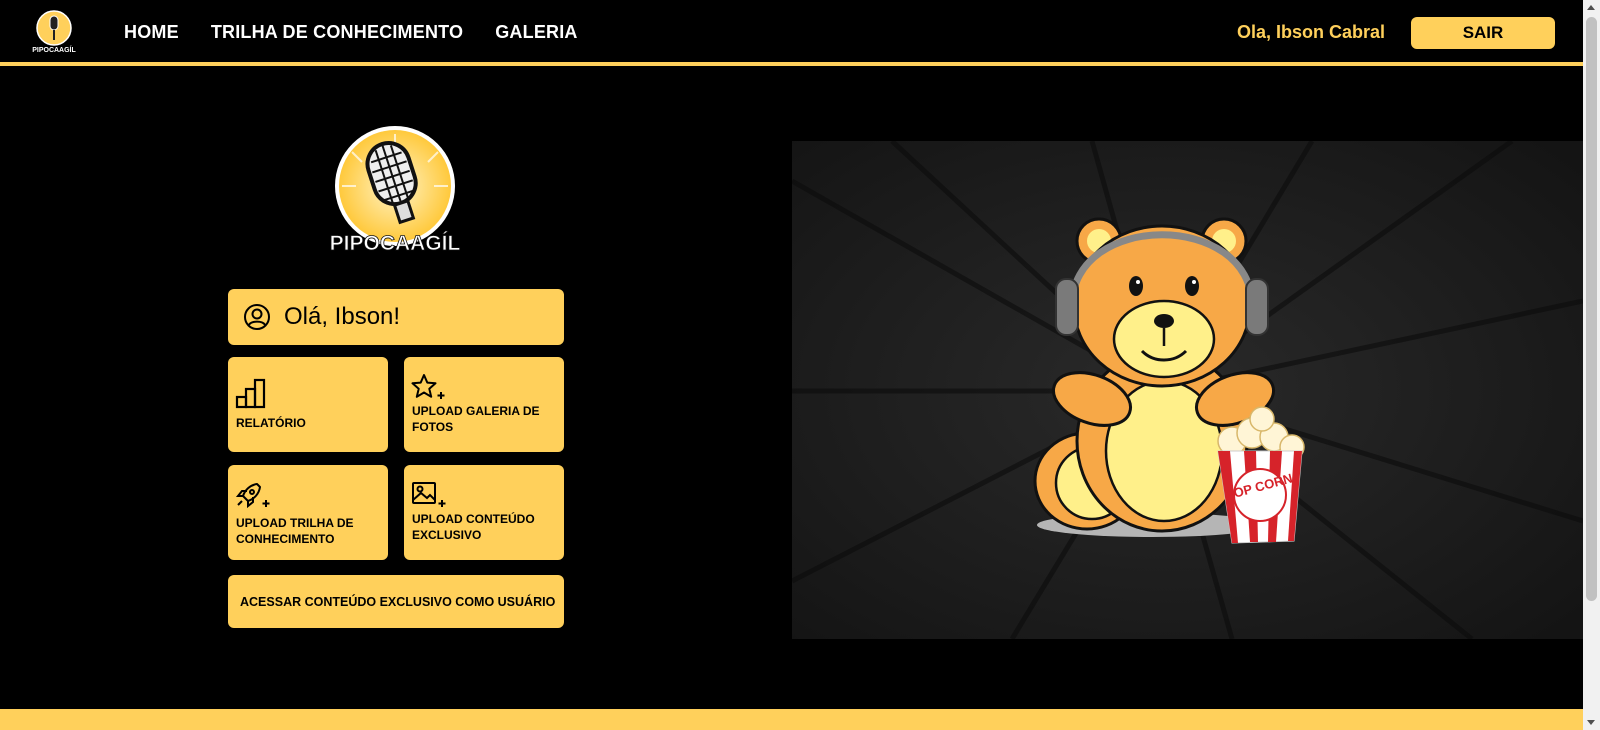  I want to click on upload-gallery-tile: UPLOAD GALERIA DE FOTOS, so click(484, 404).